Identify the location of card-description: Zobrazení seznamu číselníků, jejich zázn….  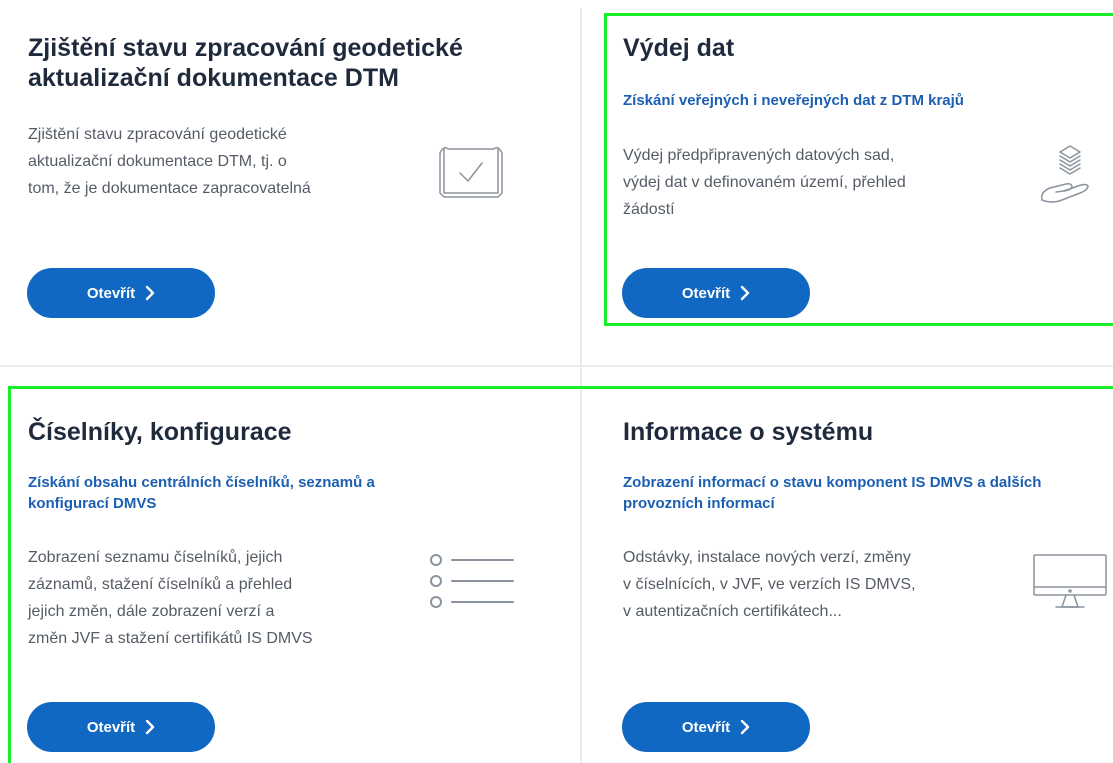
(170, 598).